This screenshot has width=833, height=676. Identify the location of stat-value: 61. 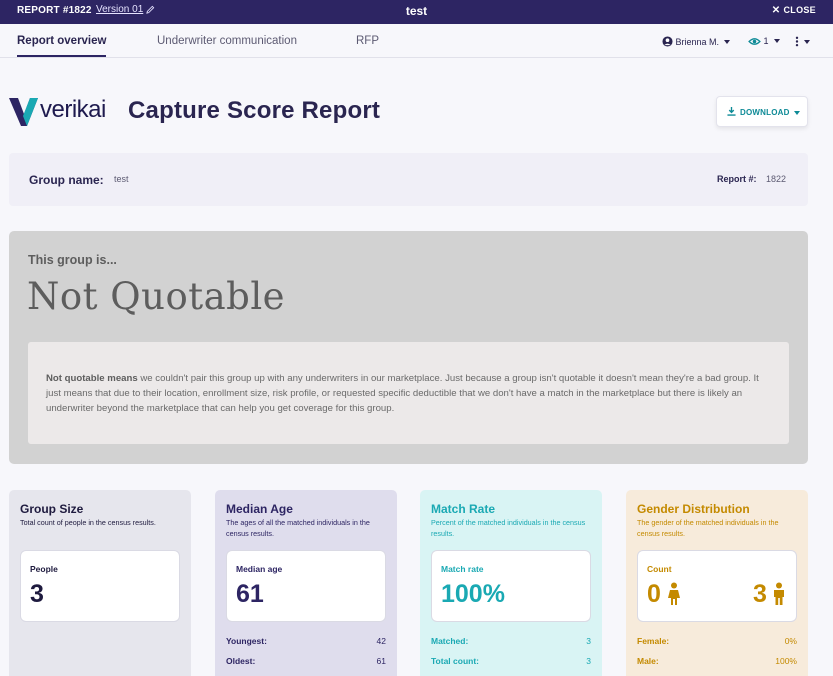
(381, 661).